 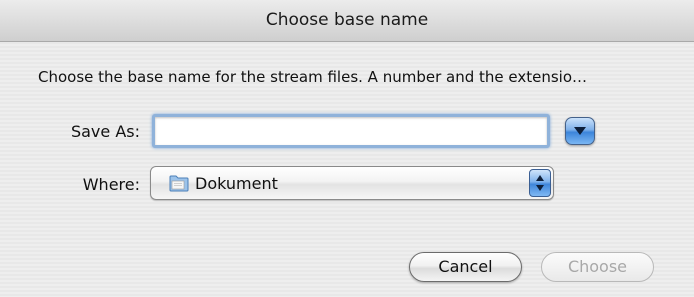 What do you see at coordinates (105, 131) in the screenshot?
I see `save-as-label: Save As:` at bounding box center [105, 131].